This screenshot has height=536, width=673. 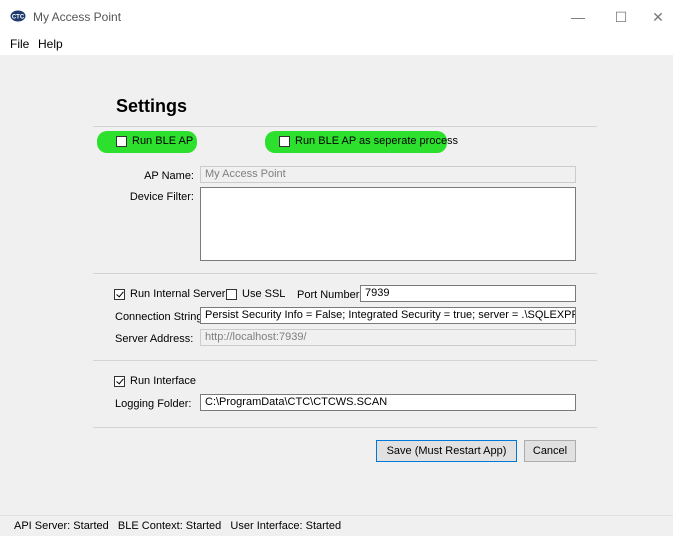 What do you see at coordinates (160, 317) in the screenshot?
I see `connection-string-label: Connection String:` at bounding box center [160, 317].